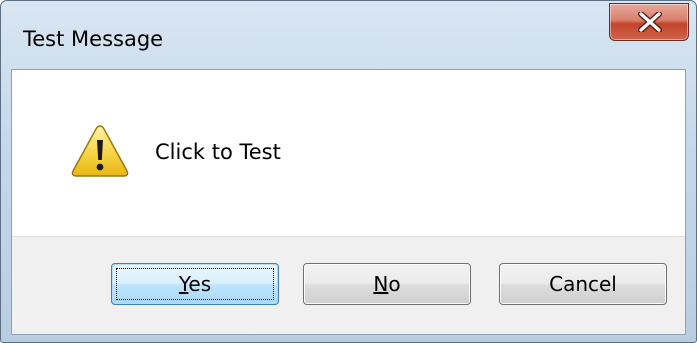  Describe the element at coordinates (93, 39) in the screenshot. I see `window-title: Test Message` at that location.